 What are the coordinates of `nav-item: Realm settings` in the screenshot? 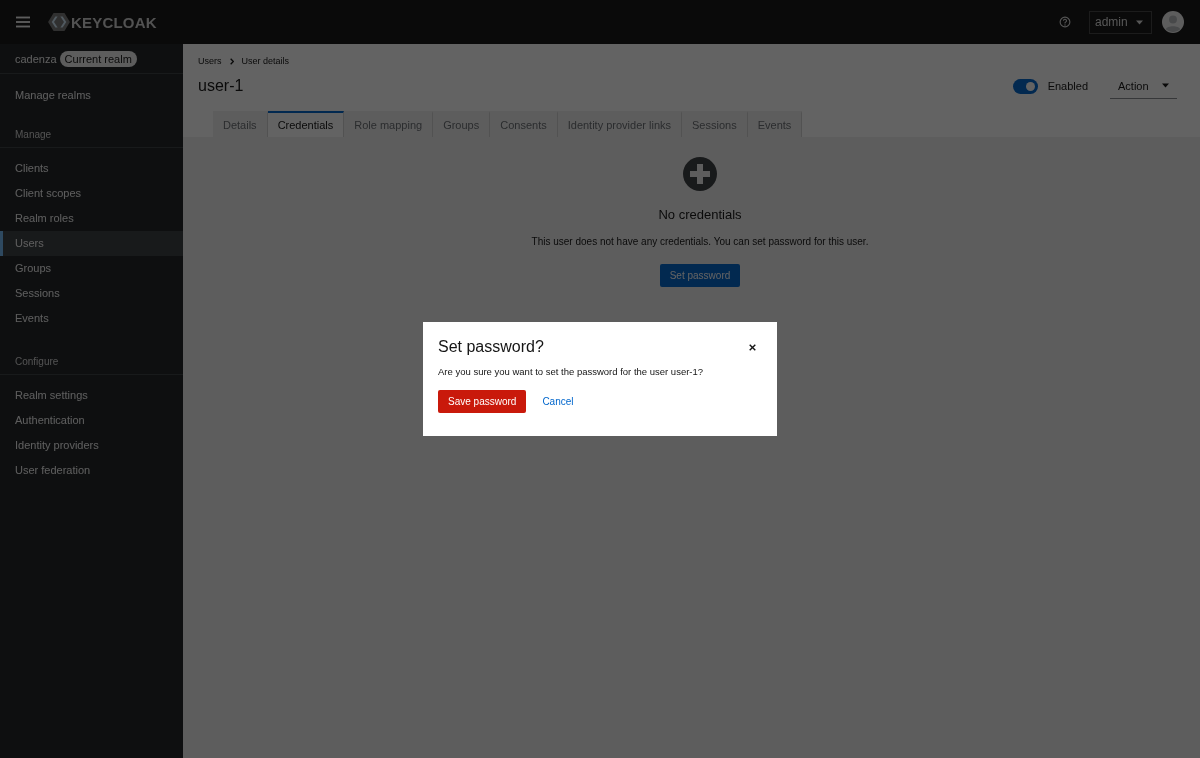 It's located at (91, 395).